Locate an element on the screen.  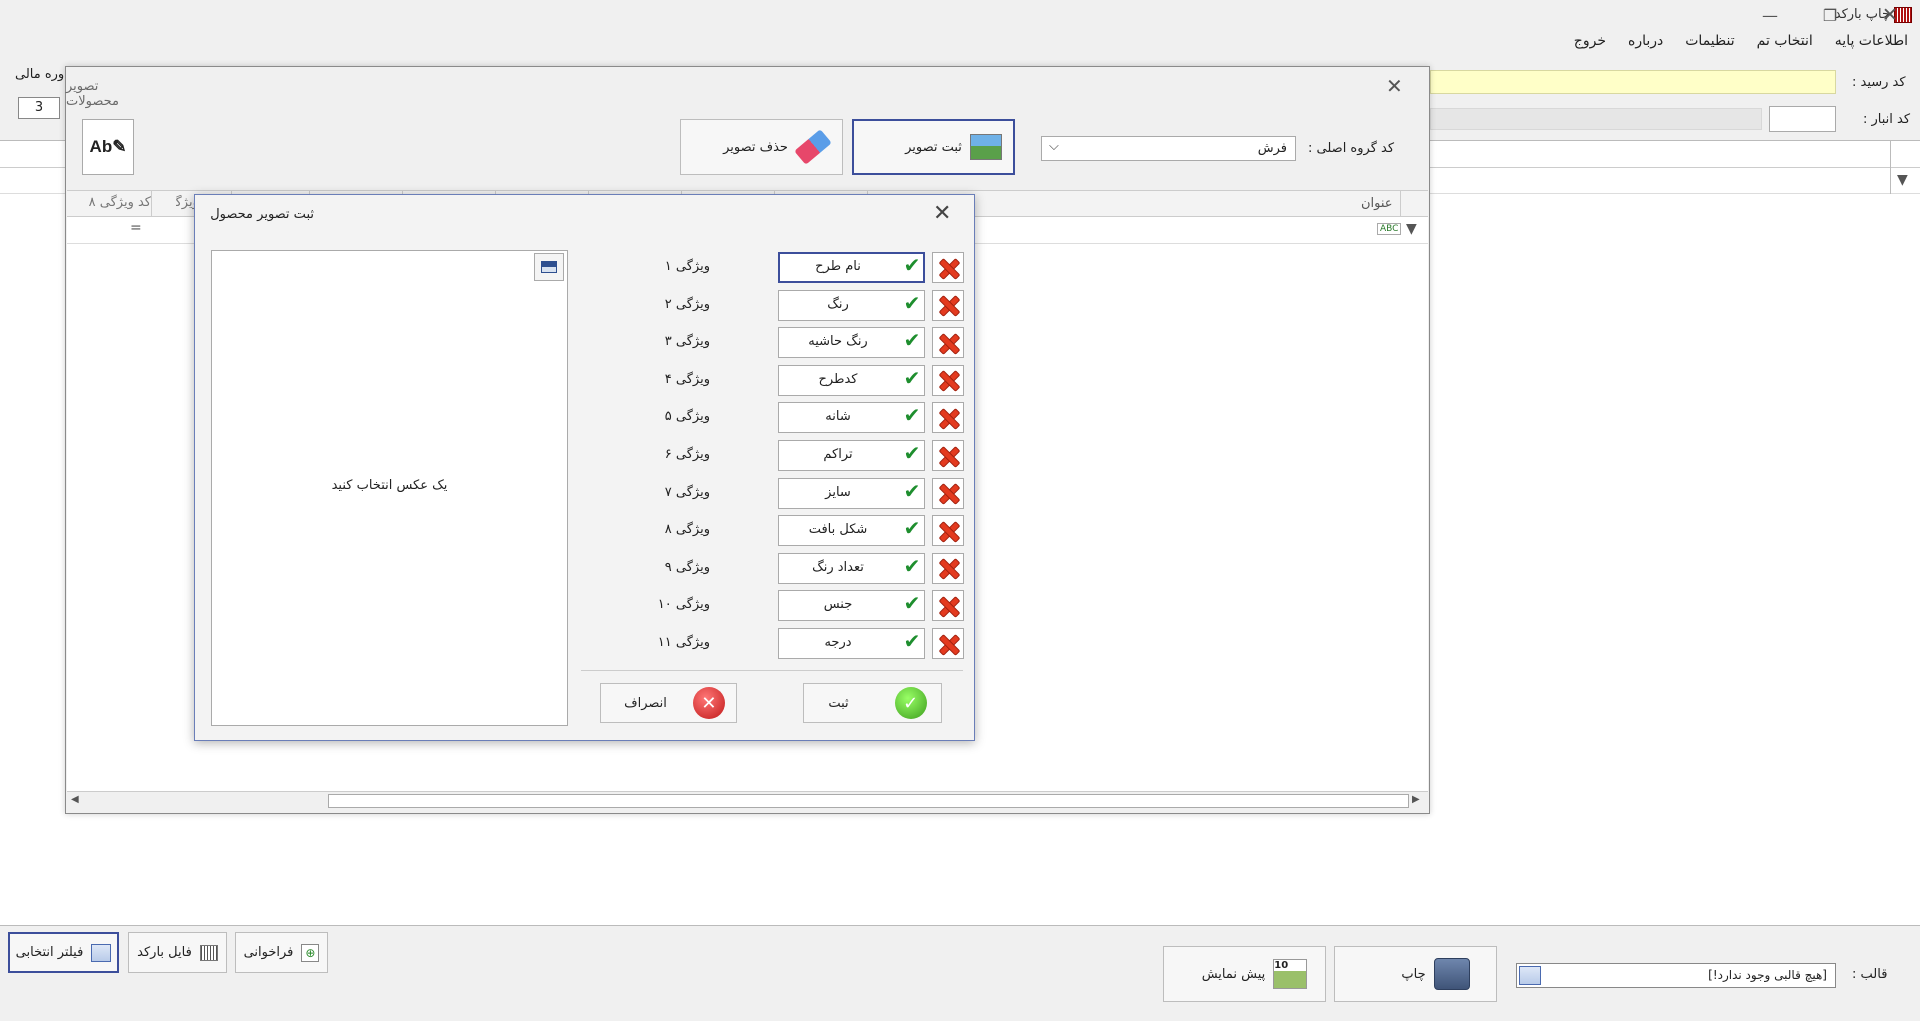
close-button: ✕ is located at coordinates (1890, 15).